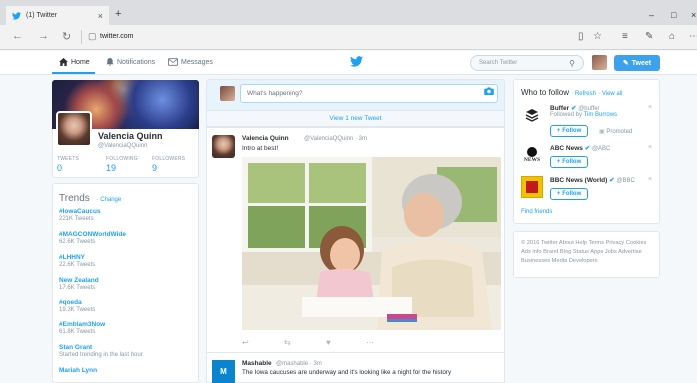 Image resolution: width=697 pixels, height=383 pixels. What do you see at coordinates (17, 36) in the screenshot?
I see `back-arrow-icon: ←` at bounding box center [17, 36].